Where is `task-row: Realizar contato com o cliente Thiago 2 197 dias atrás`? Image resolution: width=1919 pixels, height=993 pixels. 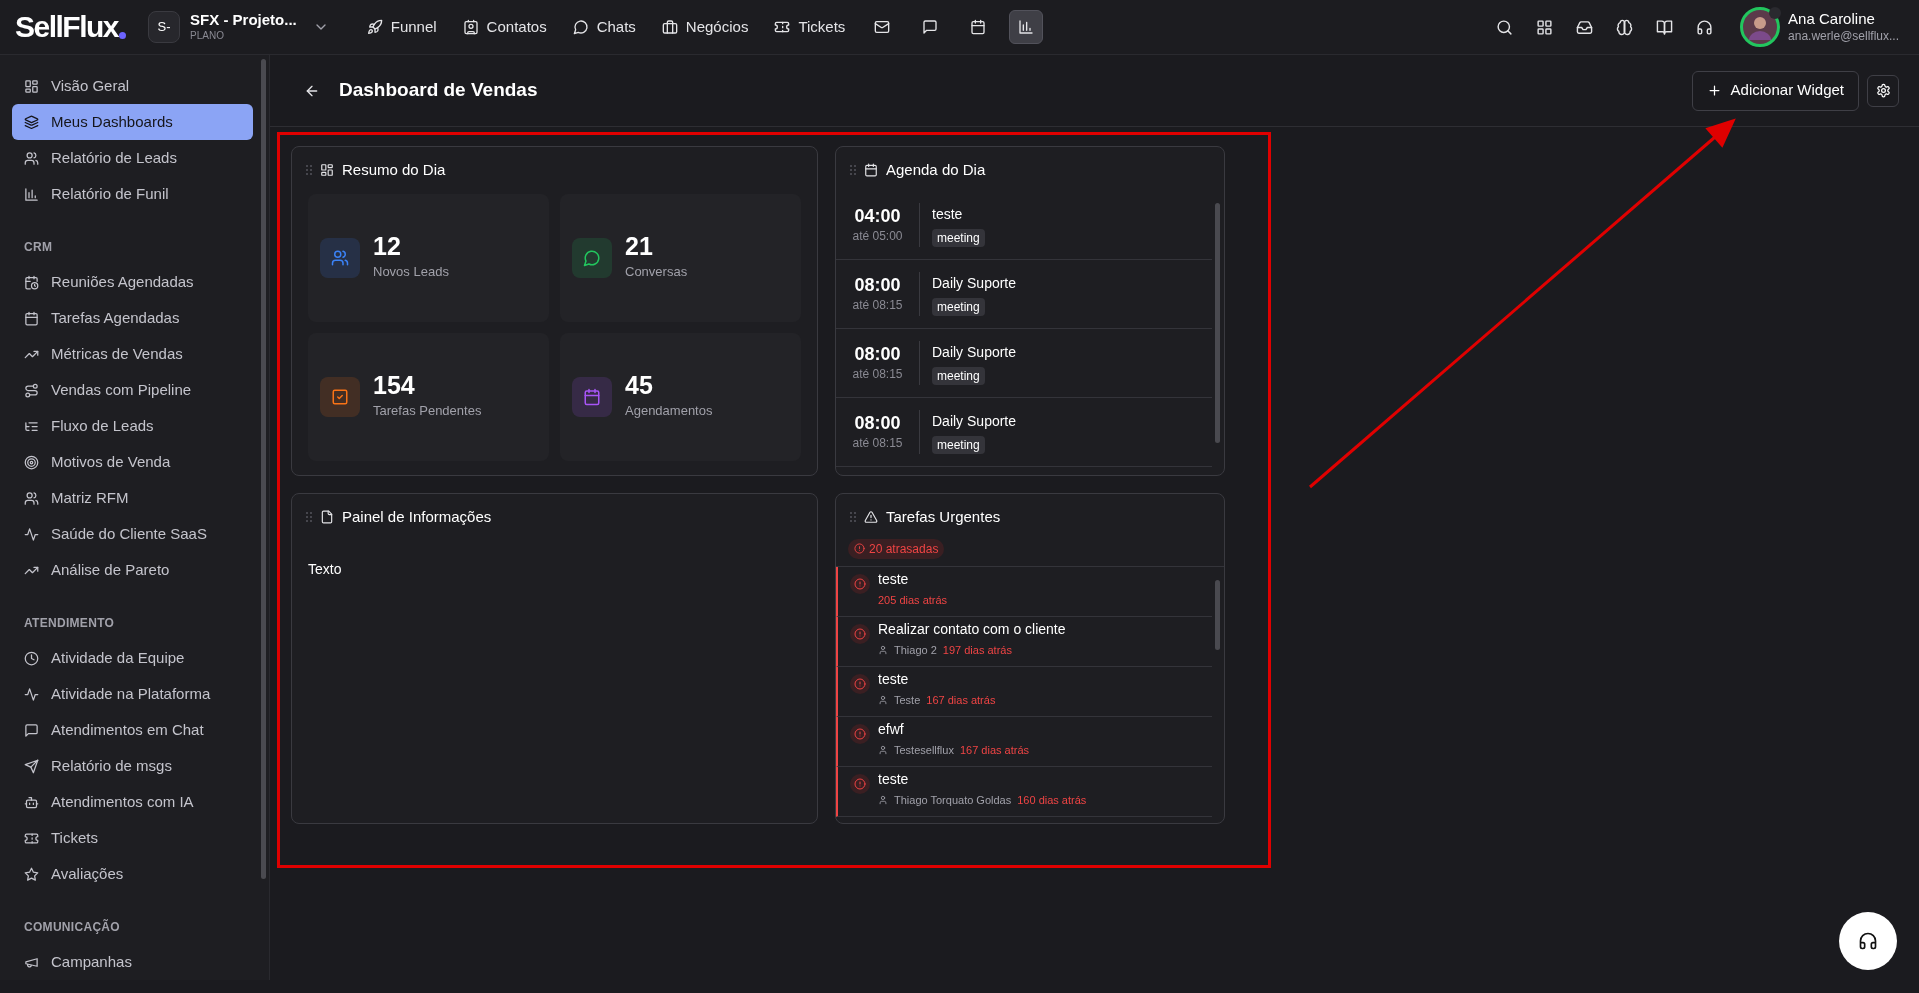
task-row: Realizar contato com o cliente Thiago 2 197 dias atrás is located at coordinates (1024, 642).